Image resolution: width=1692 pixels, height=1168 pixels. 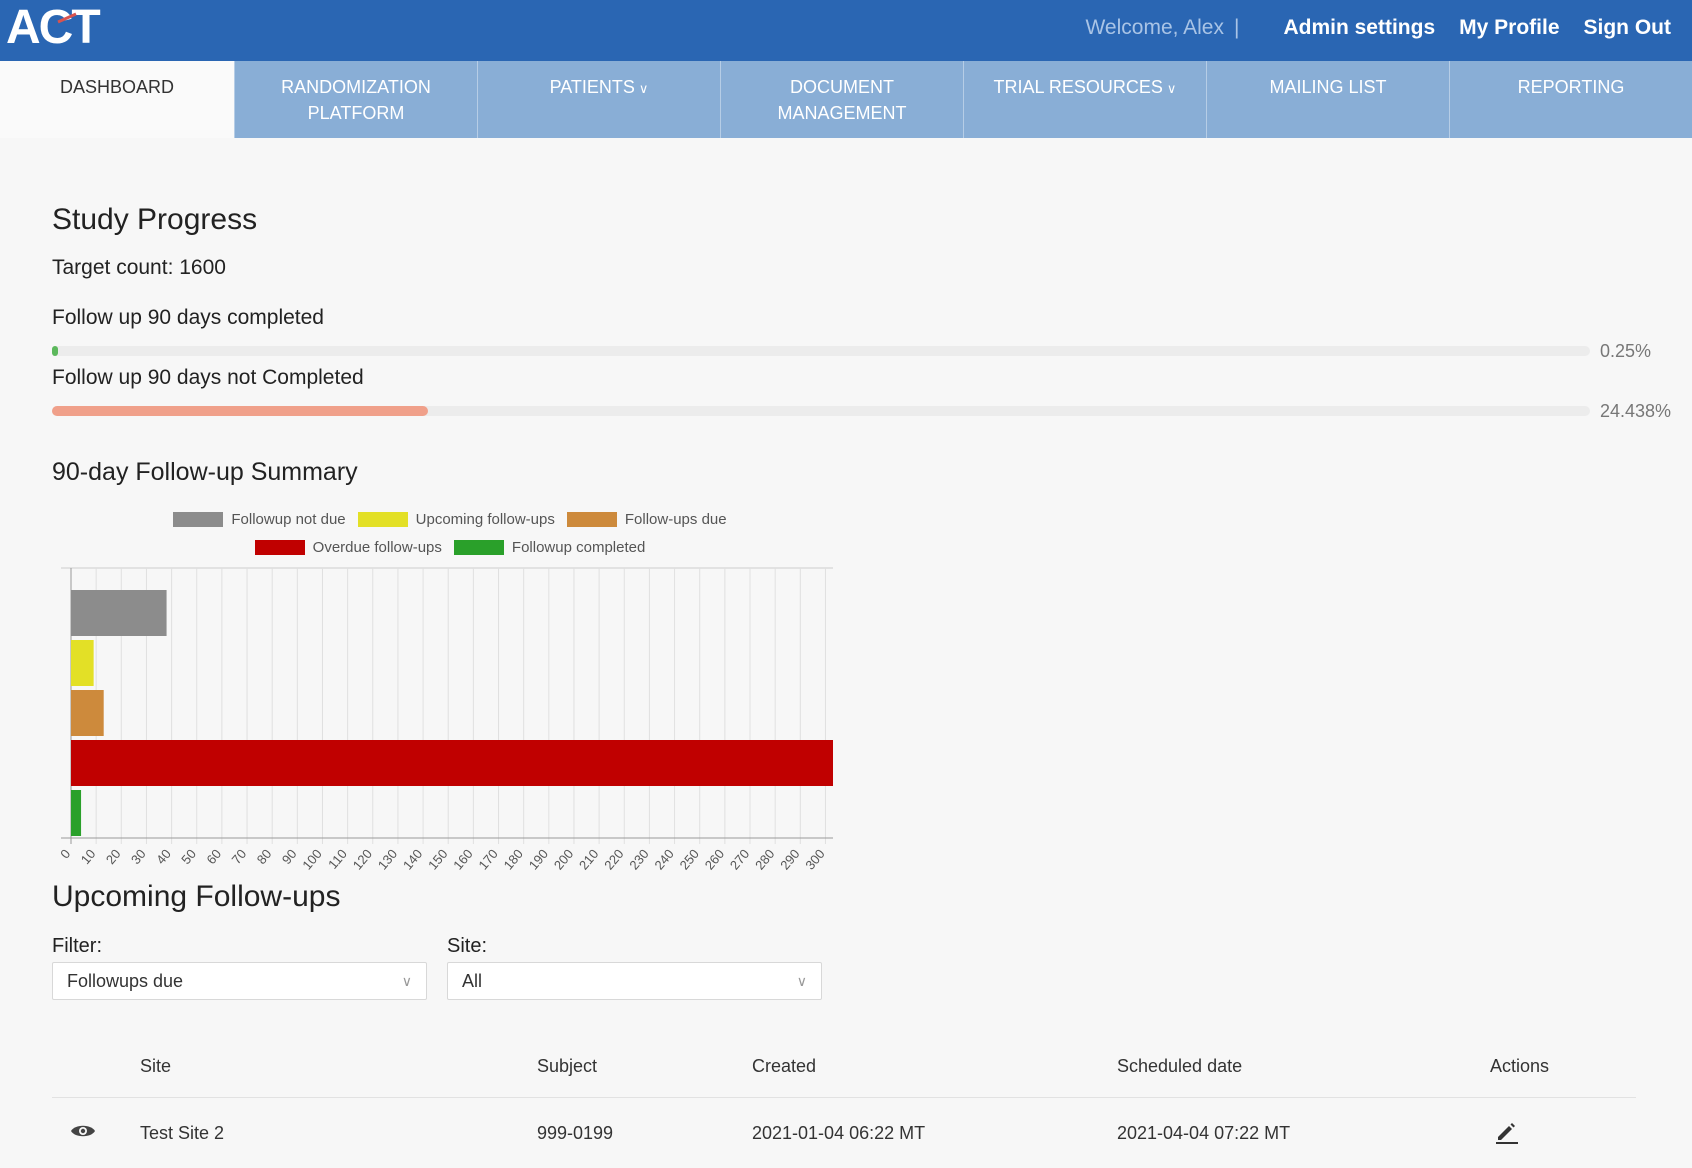 What do you see at coordinates (65, 853) in the screenshot?
I see `x-tick-label: 0` at bounding box center [65, 853].